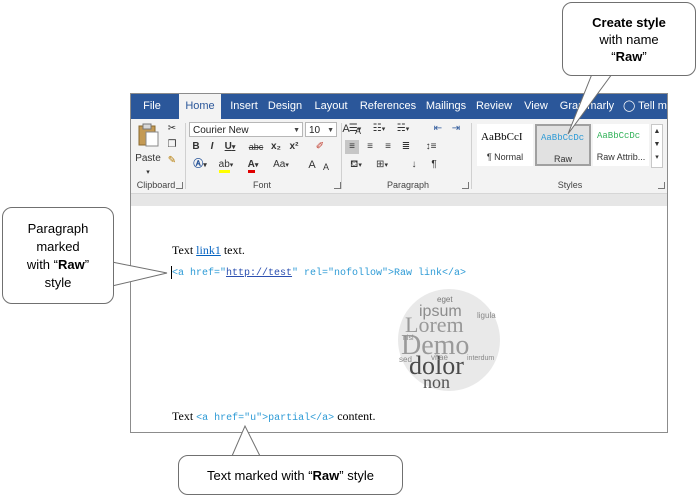 The width and height of the screenshot is (697, 497). Describe the element at coordinates (58, 255) in the screenshot. I see `callout-paragraph-marked: Paragraph marked with “Raw” style` at that location.